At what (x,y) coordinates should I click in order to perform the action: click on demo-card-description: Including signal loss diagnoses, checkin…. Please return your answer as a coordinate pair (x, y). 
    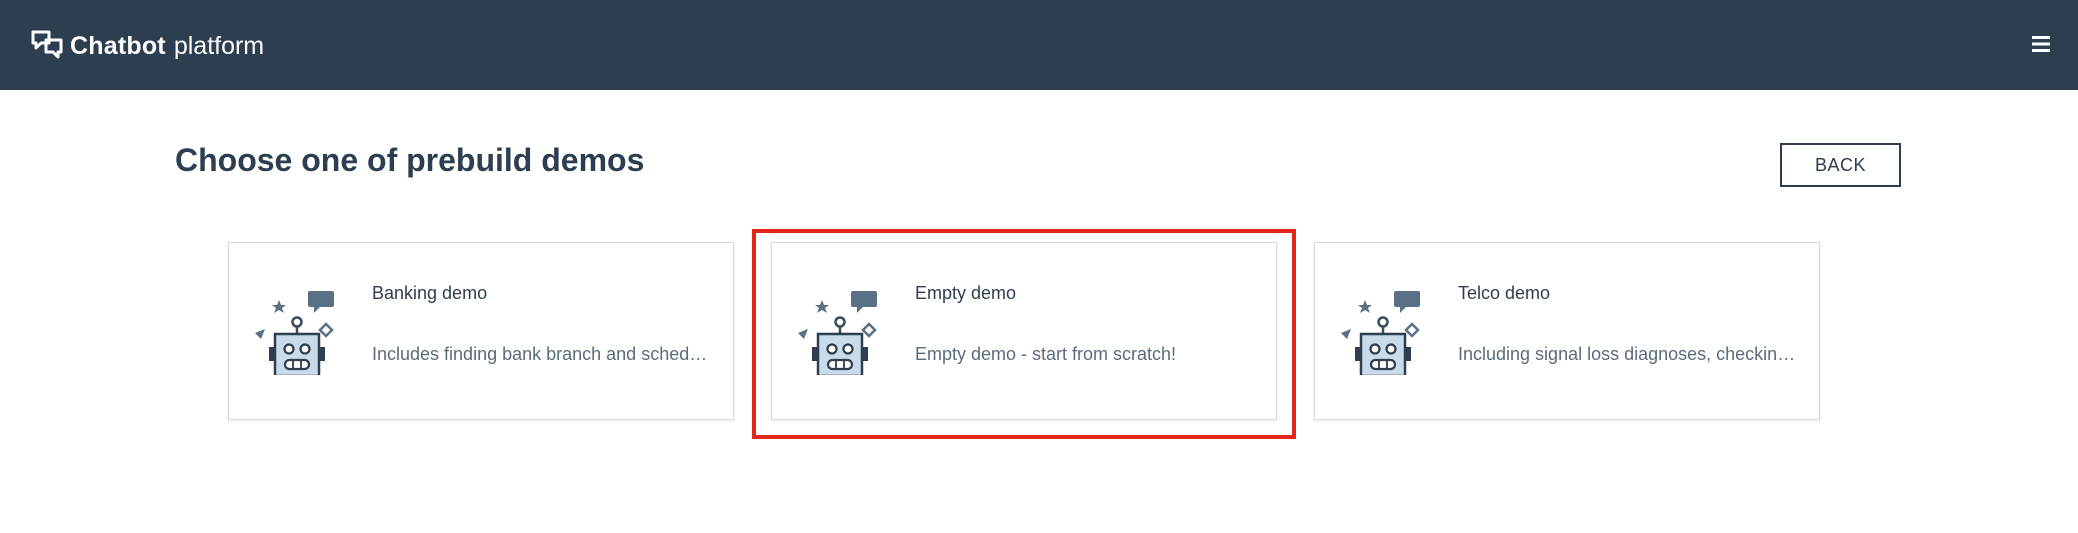
    Looking at the image, I should click on (1630, 354).